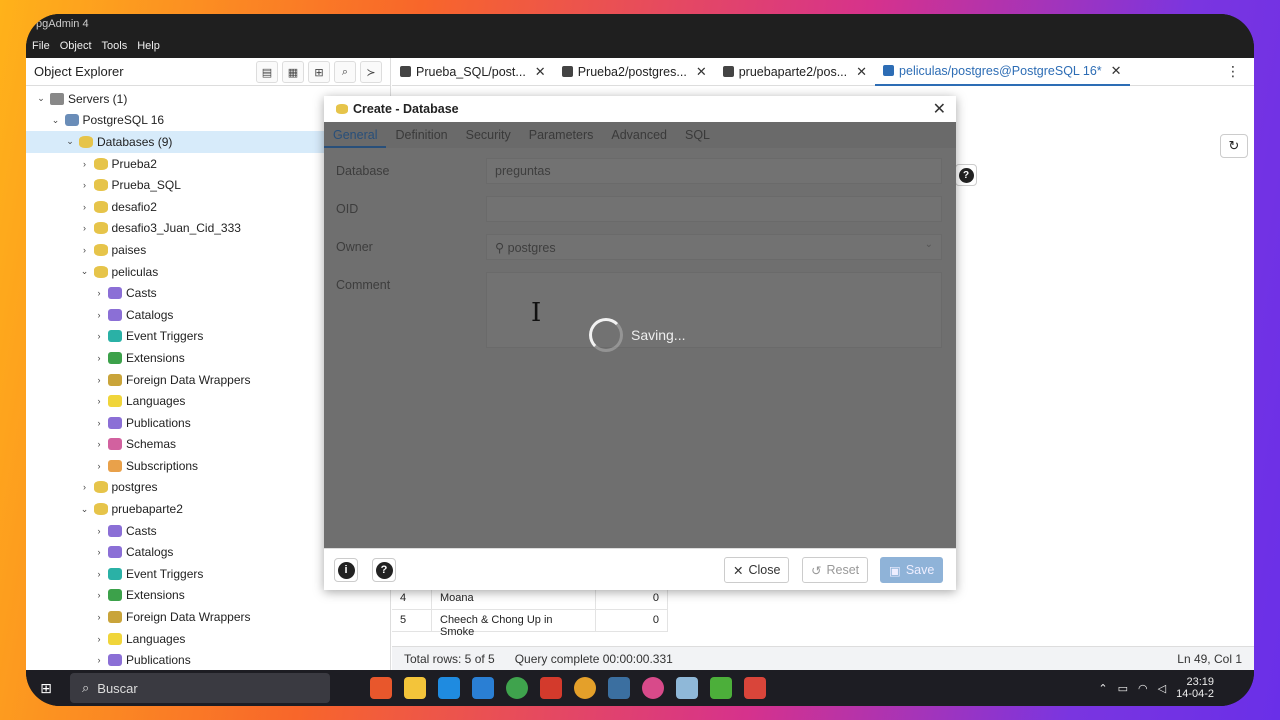 The height and width of the screenshot is (720, 1280). What do you see at coordinates (639, 135) in the screenshot?
I see `tab-advanced: Advanced` at bounding box center [639, 135].